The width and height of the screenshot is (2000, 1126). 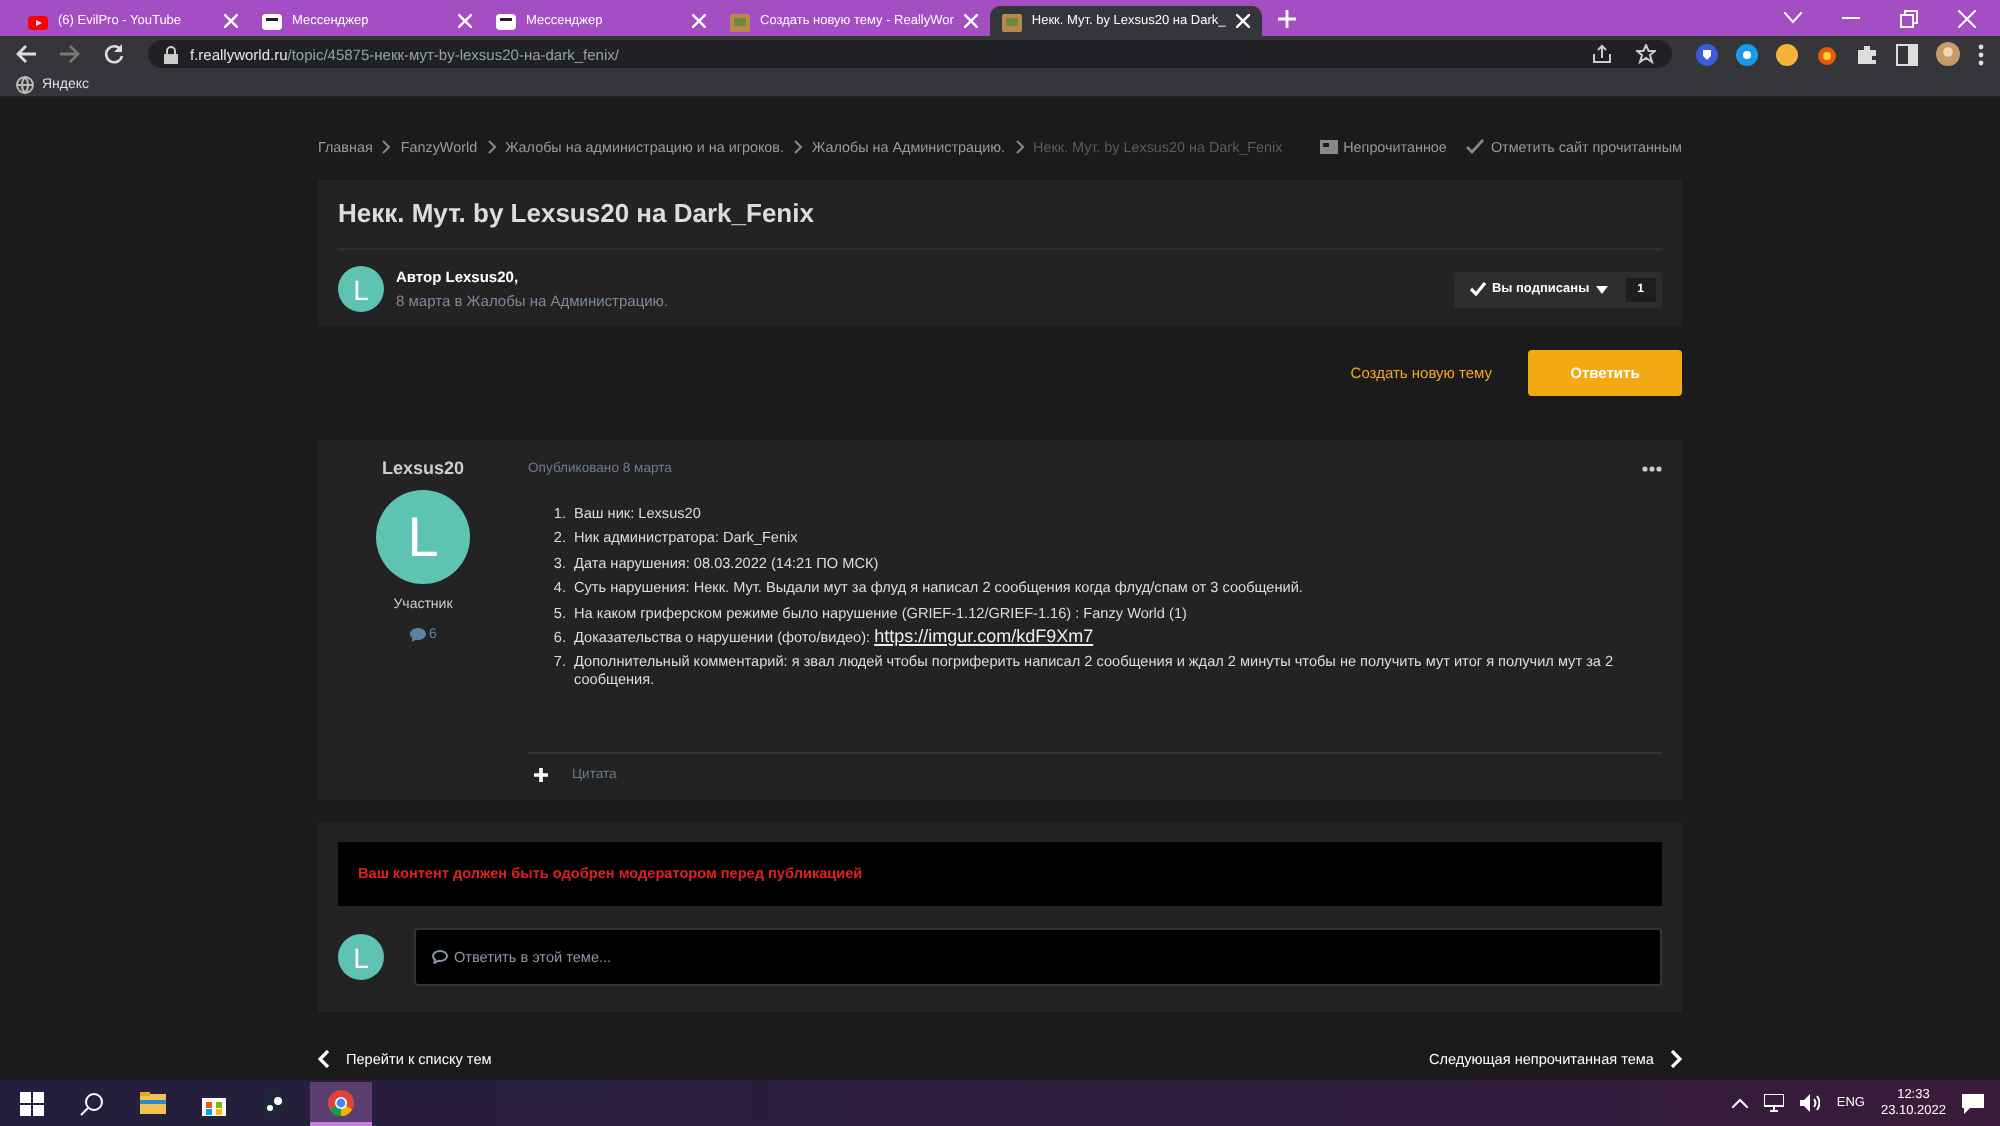 I want to click on chevron-left-icon, so click(x=324, y=1059).